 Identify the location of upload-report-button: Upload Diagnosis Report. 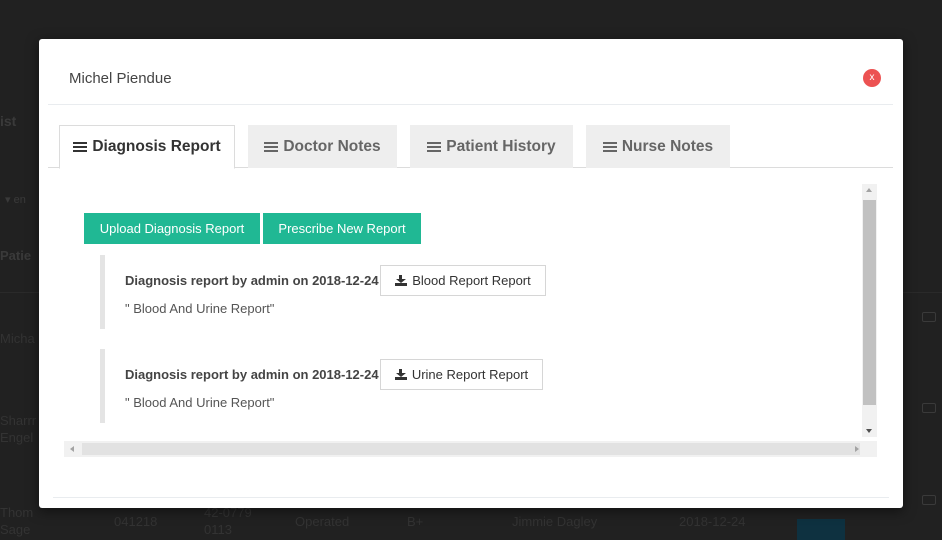
(172, 228).